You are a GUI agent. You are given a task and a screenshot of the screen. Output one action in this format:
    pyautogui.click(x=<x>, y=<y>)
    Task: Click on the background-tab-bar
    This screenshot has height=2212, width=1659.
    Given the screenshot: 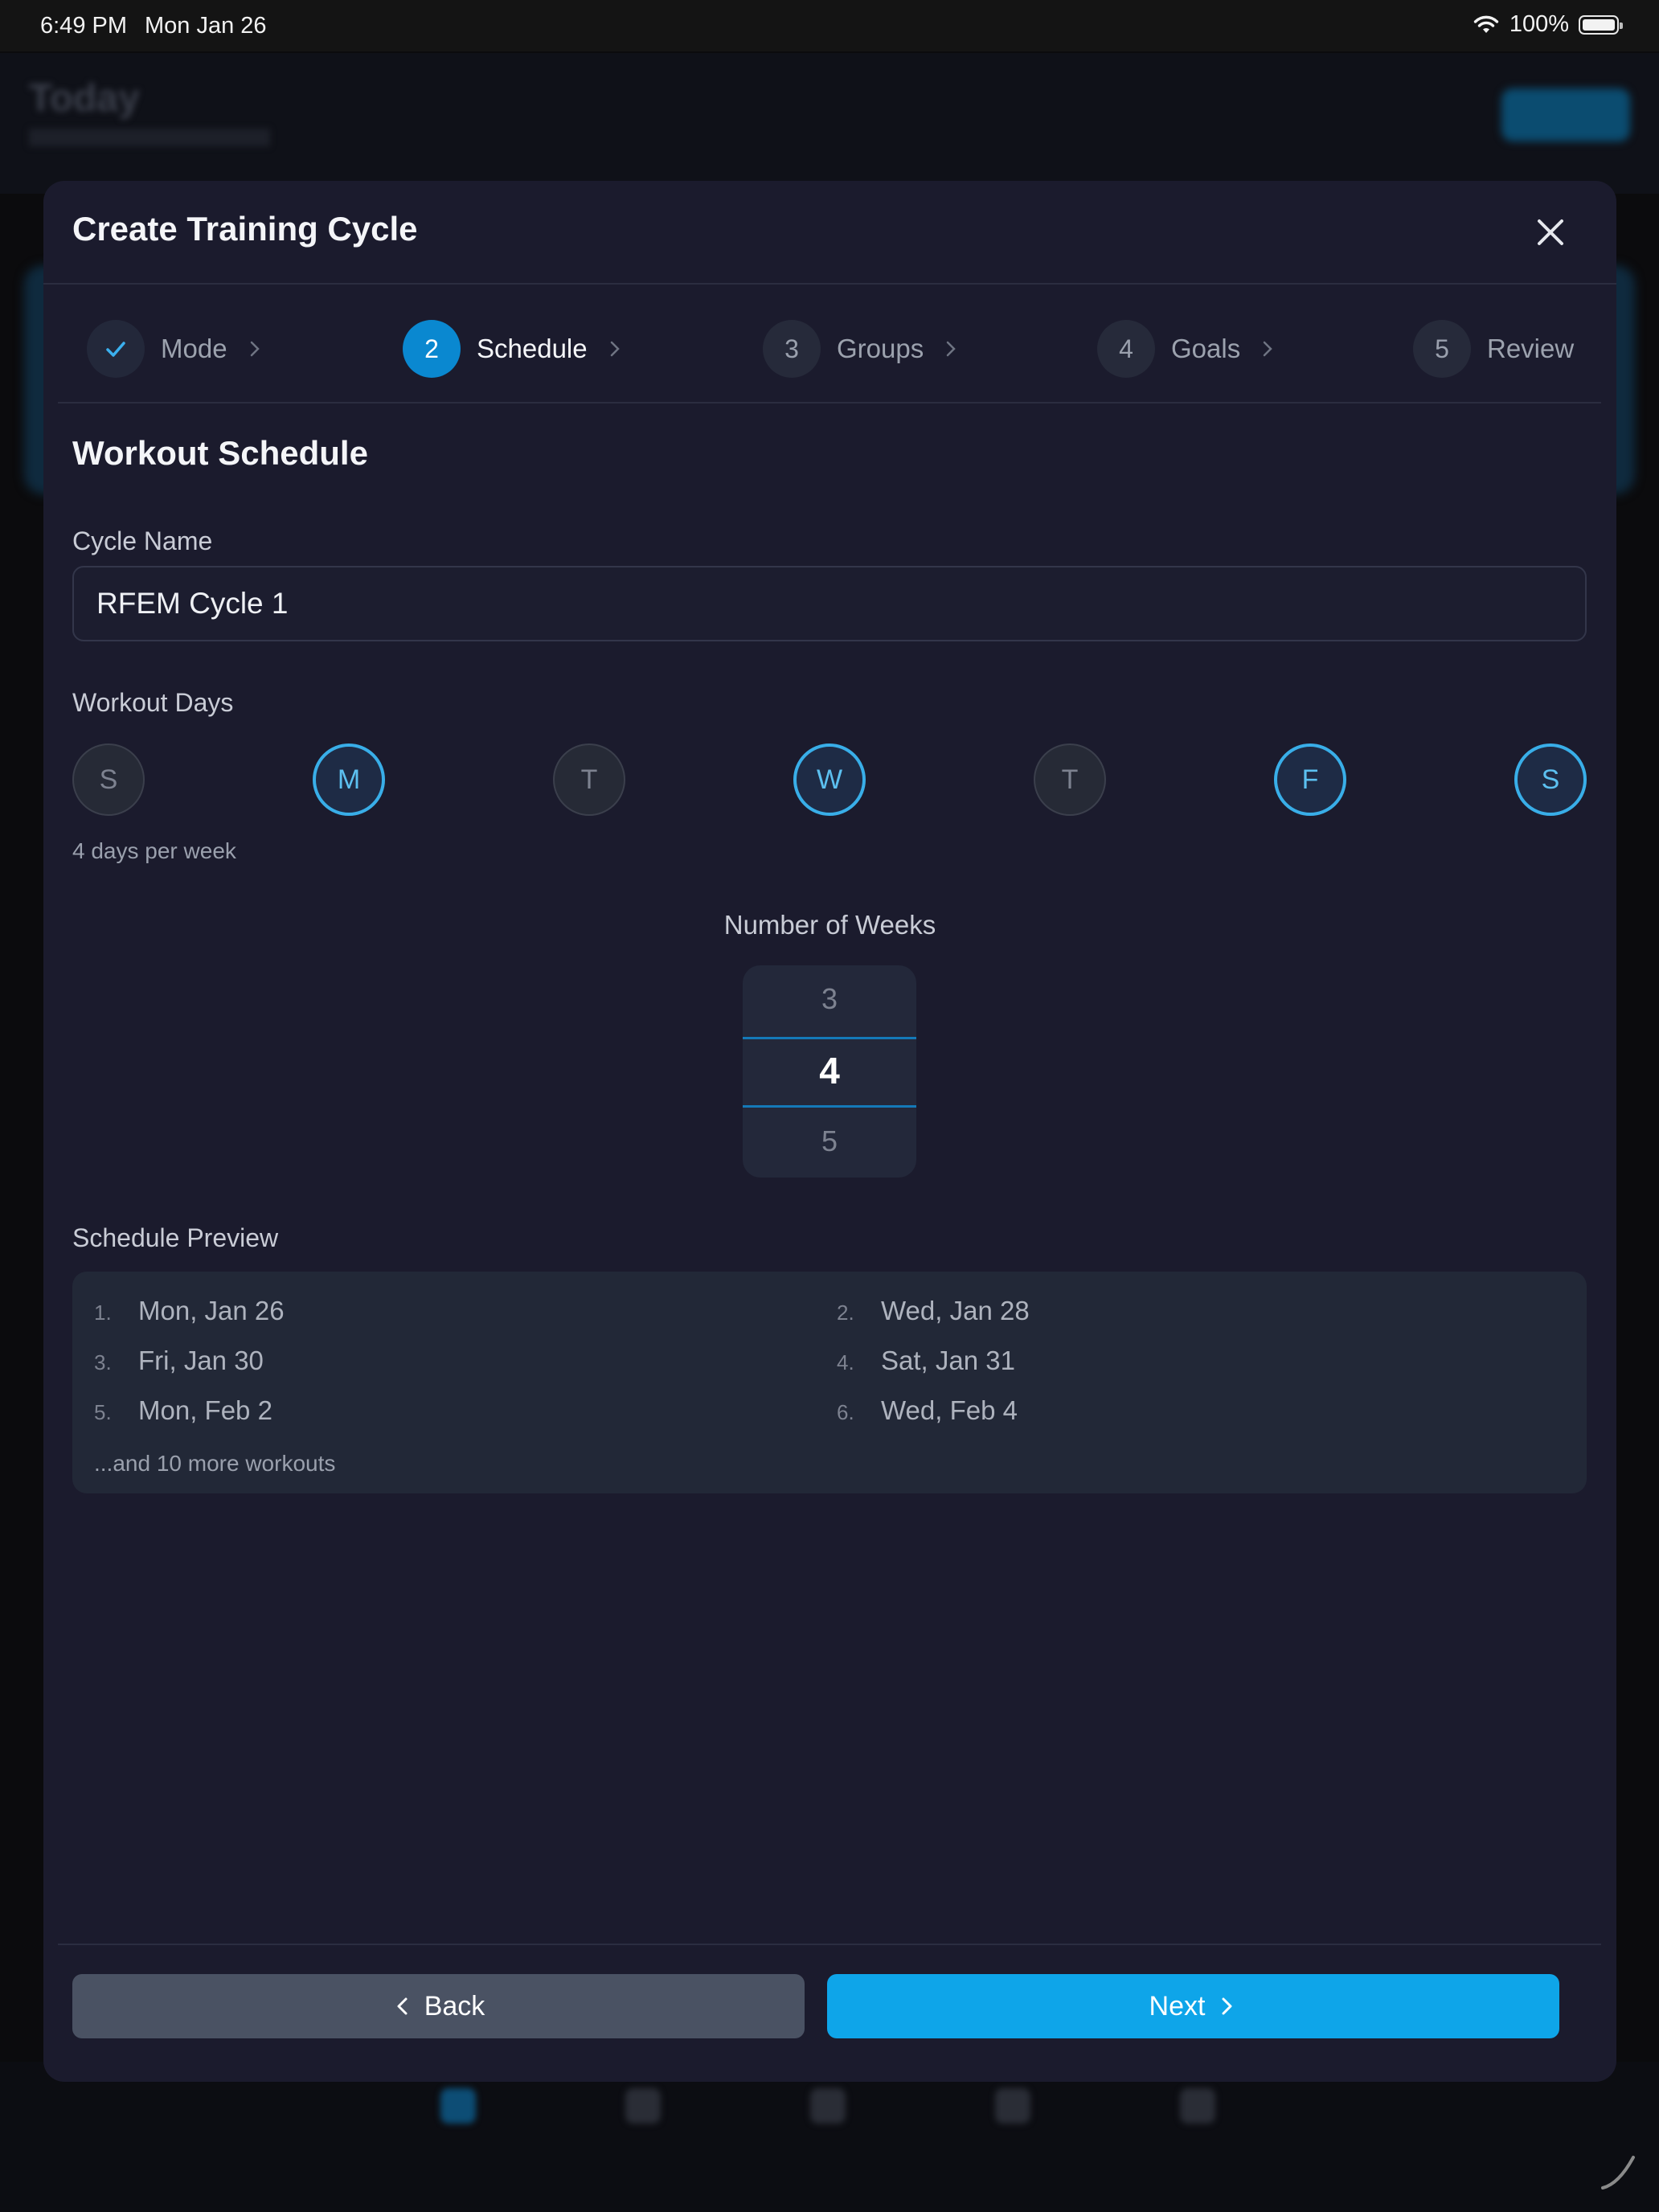 What is the action you would take?
    pyautogui.click(x=829, y=2137)
    